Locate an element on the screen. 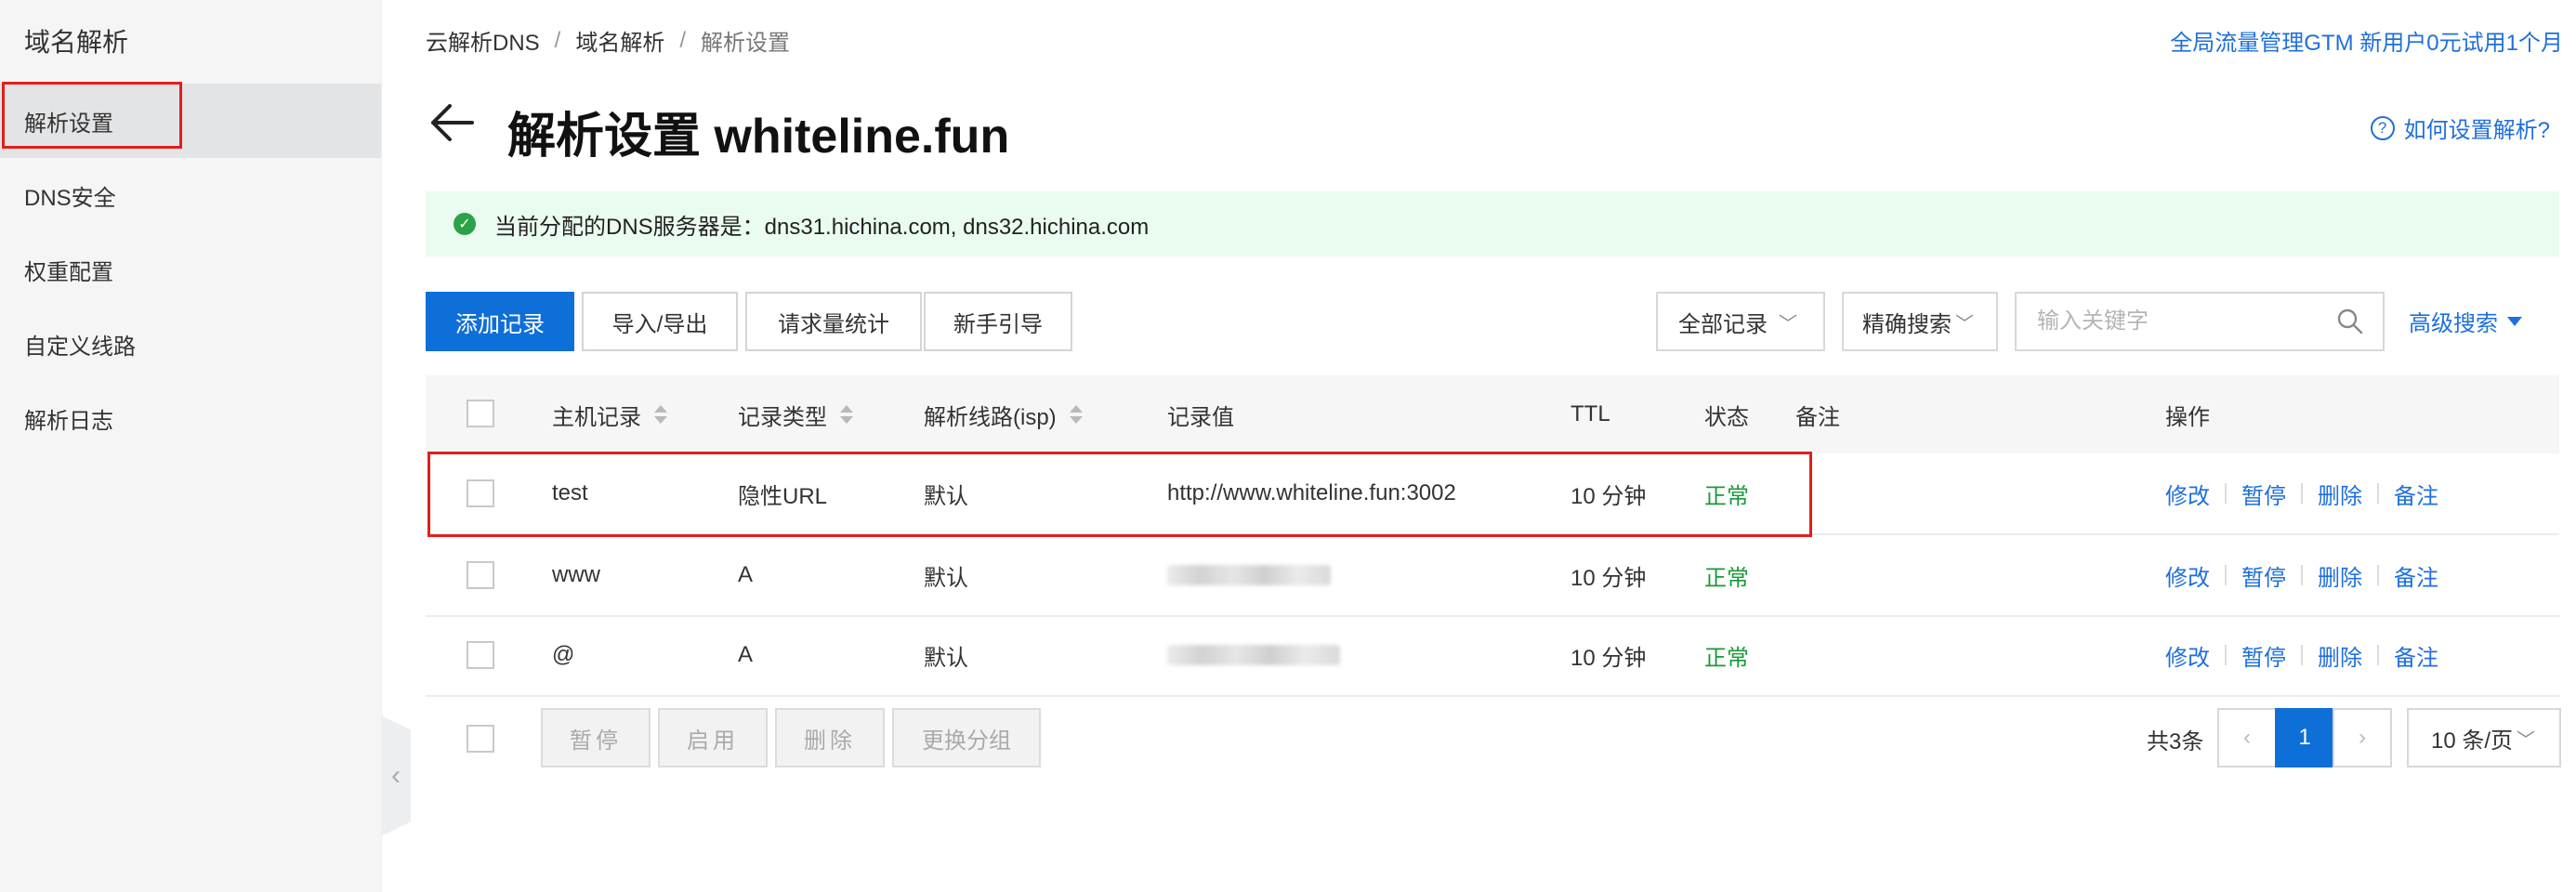 The height and width of the screenshot is (892, 2576). check-circle-icon: ✓ is located at coordinates (464, 224).